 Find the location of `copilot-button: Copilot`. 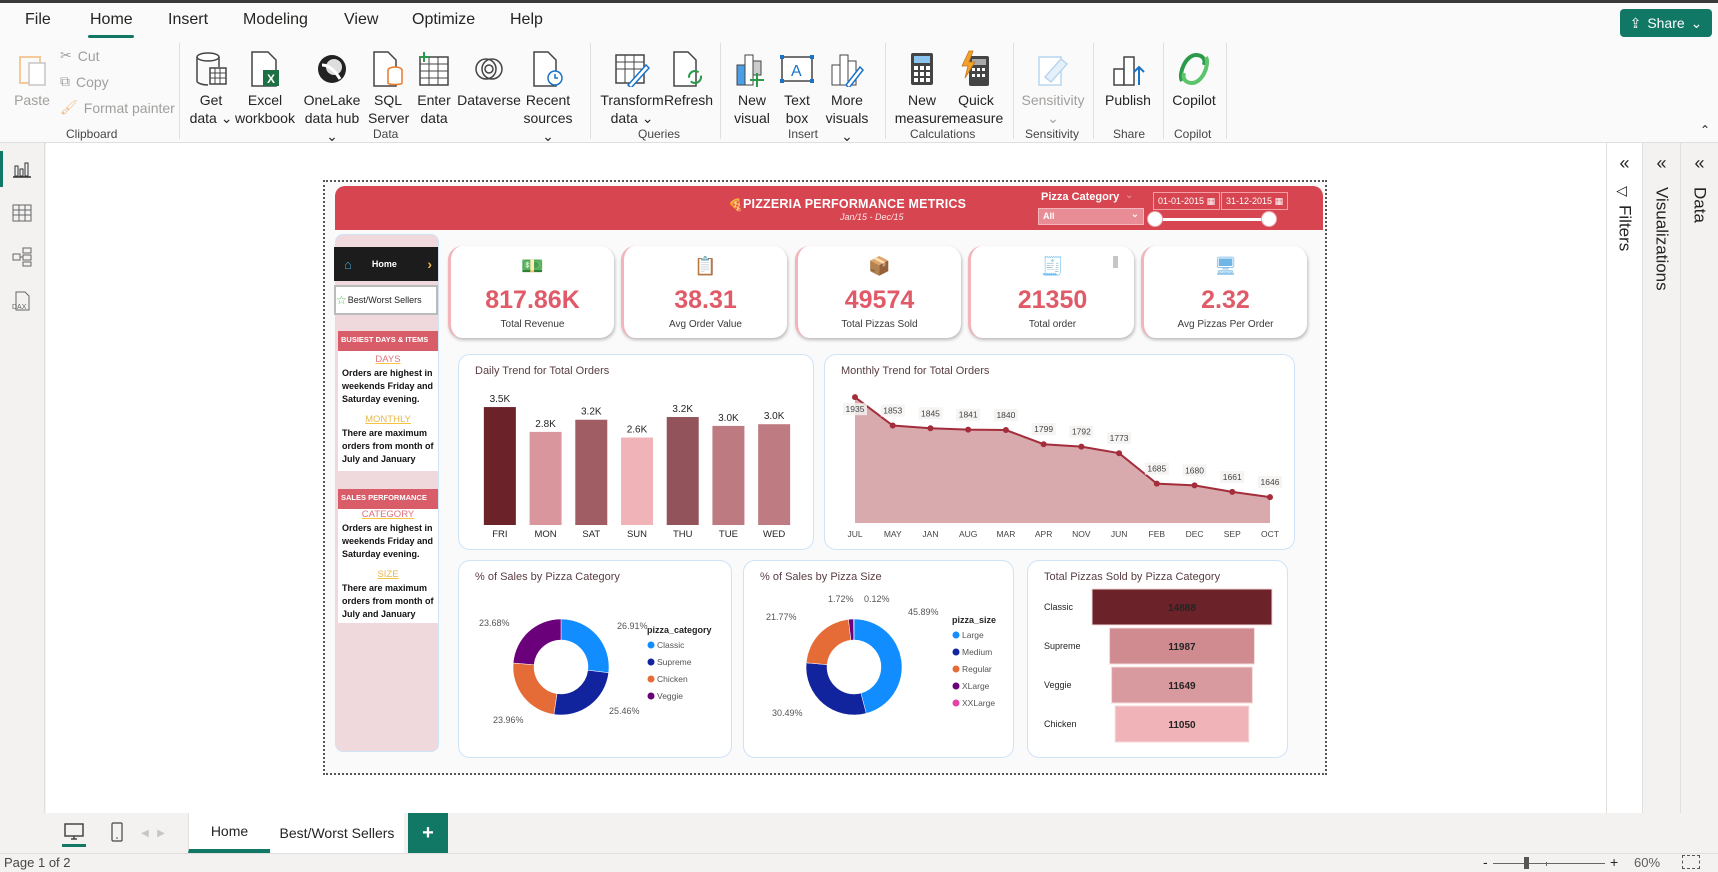

copilot-button: Copilot is located at coordinates (1194, 78).